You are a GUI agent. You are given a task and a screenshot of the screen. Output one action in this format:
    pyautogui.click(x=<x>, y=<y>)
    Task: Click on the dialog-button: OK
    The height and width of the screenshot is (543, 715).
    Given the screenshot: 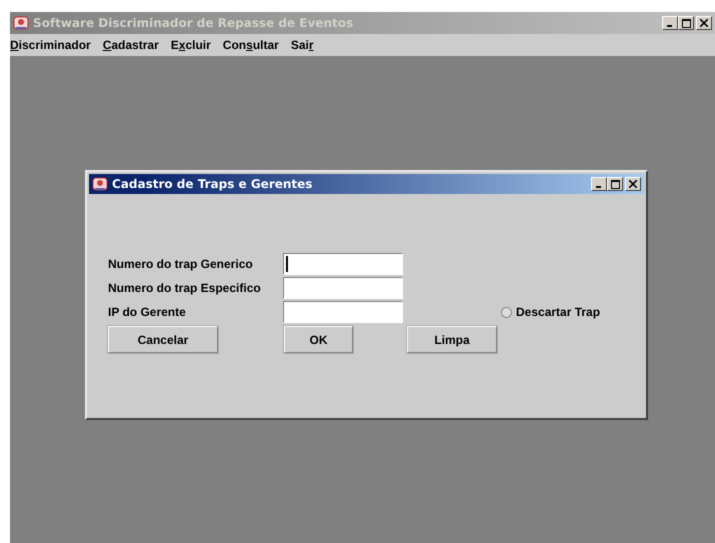 What is the action you would take?
    pyautogui.click(x=318, y=339)
    